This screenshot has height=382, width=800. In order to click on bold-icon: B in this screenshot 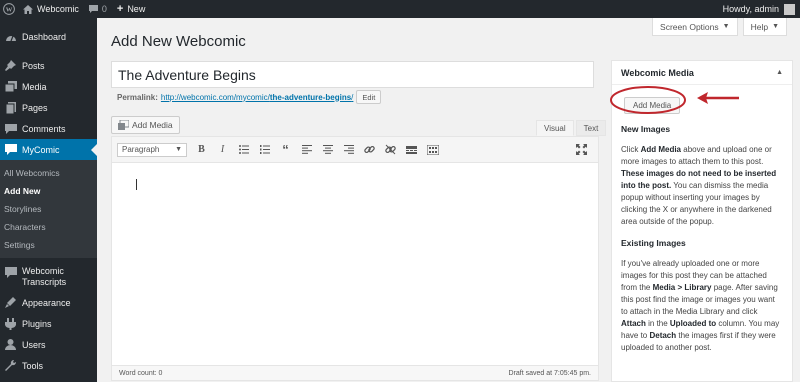, I will do `click(201, 150)`.